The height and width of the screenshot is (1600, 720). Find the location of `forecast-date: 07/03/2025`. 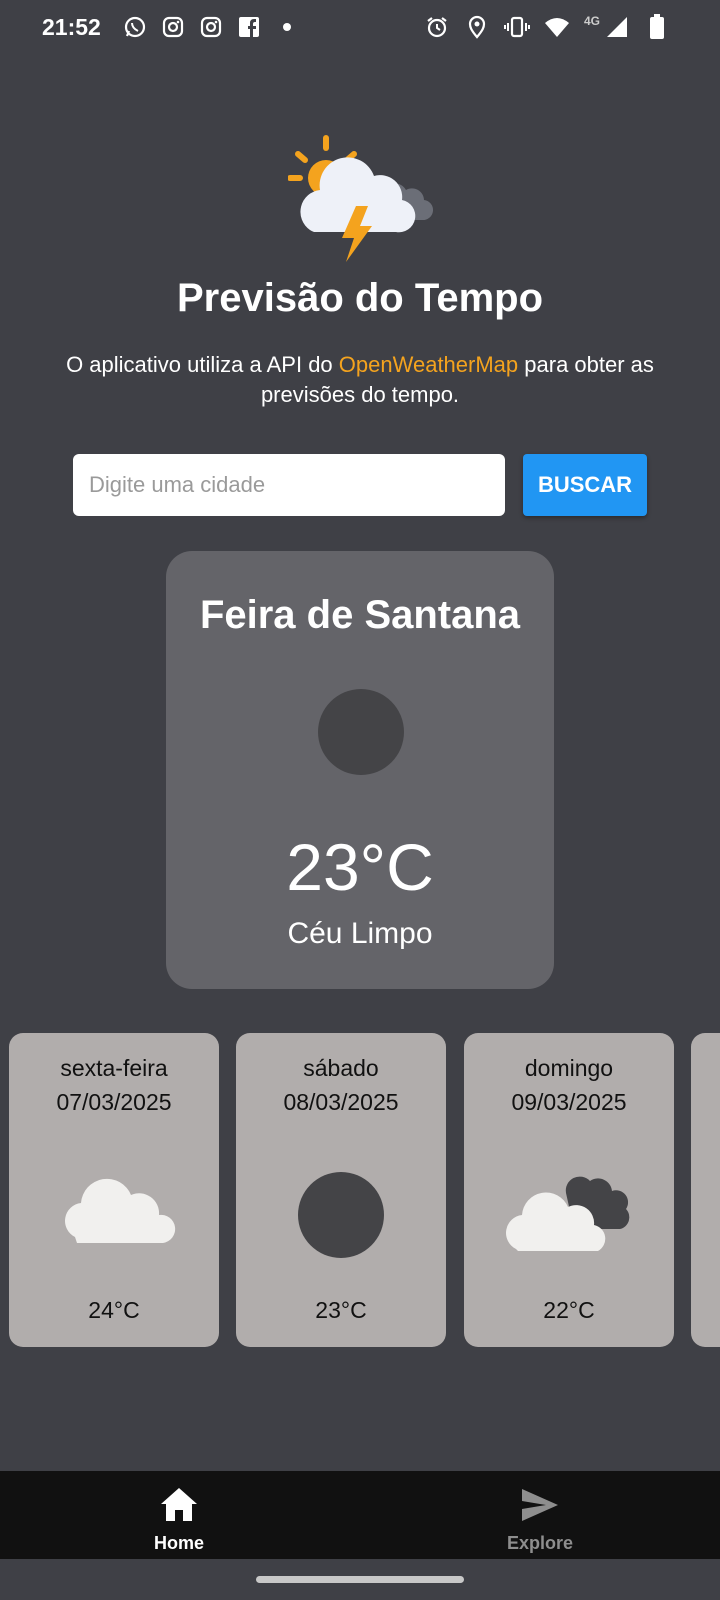

forecast-date: 07/03/2025 is located at coordinates (114, 1102).